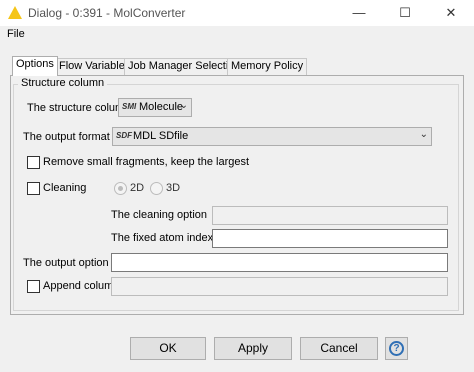  I want to click on help-icon: ?, so click(396, 348).